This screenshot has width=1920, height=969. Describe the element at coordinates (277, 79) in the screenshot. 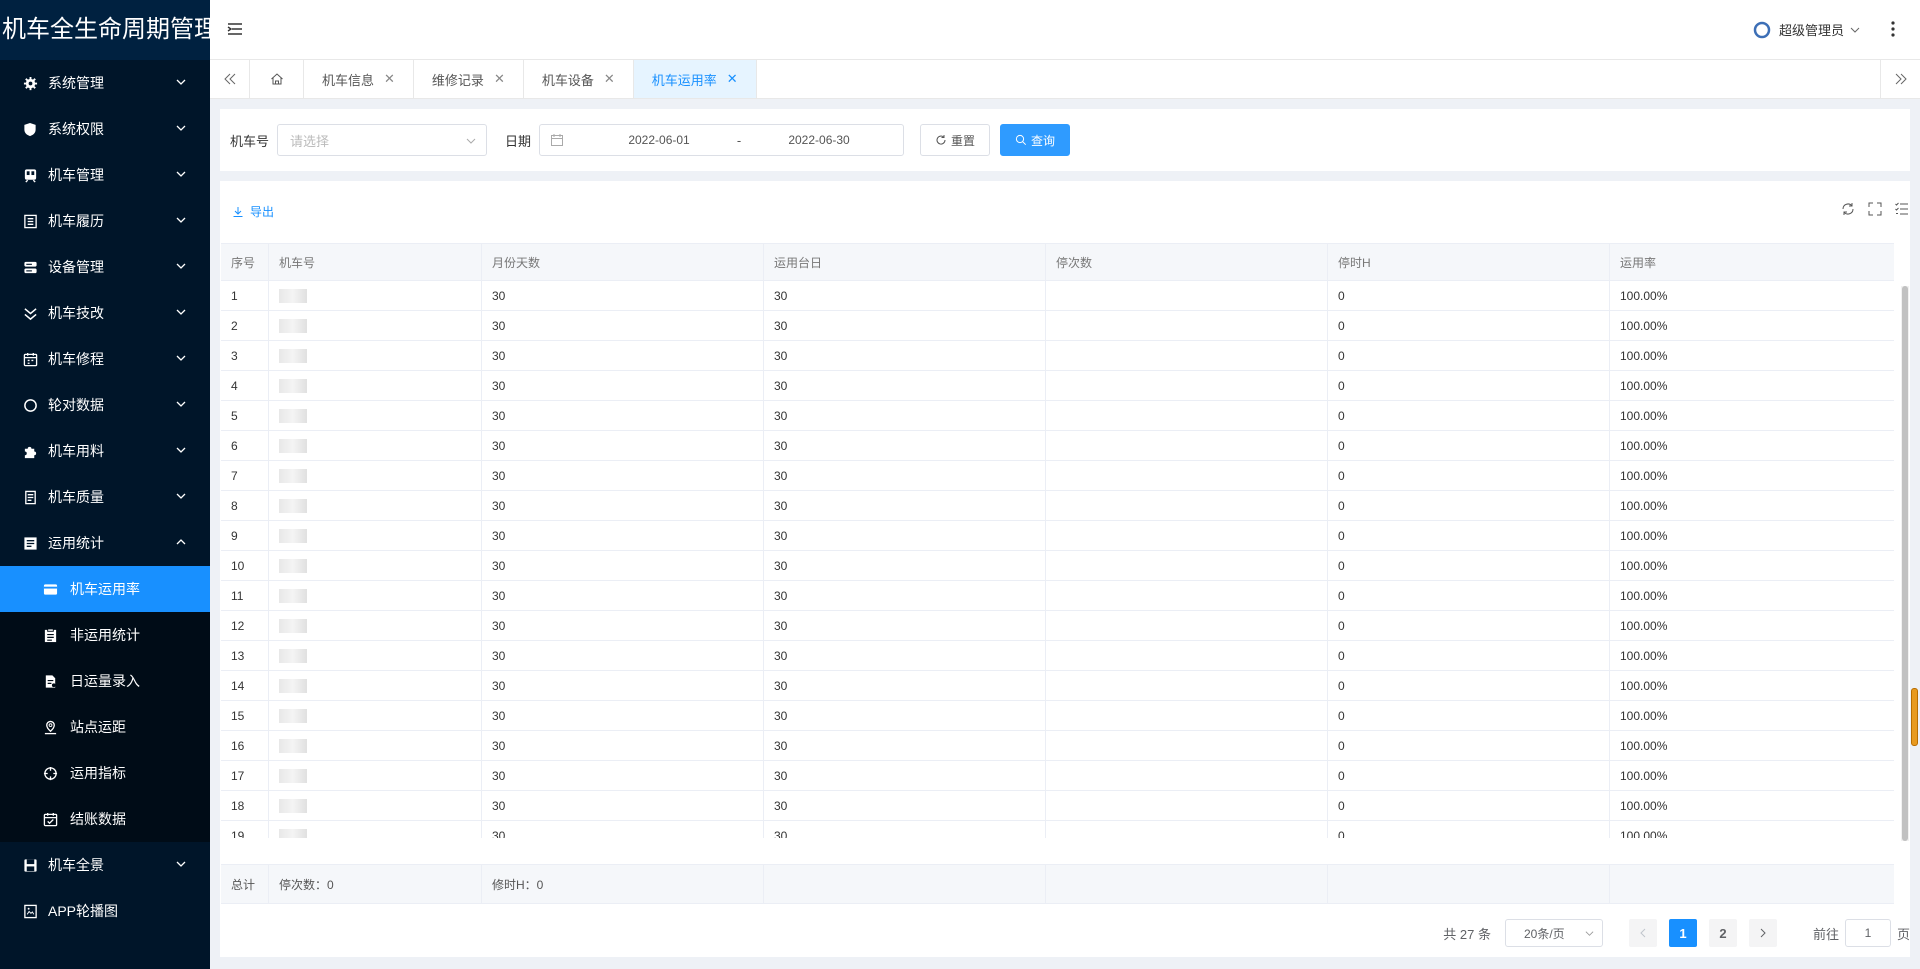

I see `home-icon` at that location.